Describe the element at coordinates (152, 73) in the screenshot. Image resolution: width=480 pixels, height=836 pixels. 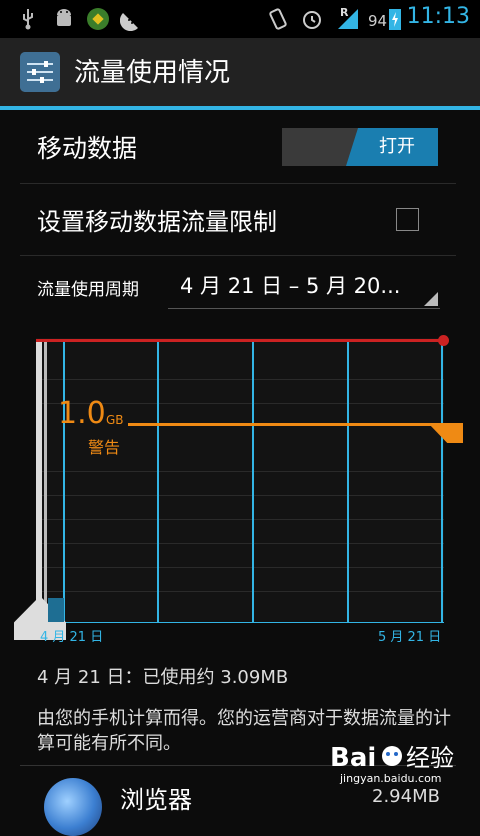
I see `page-title: 流量使用情况` at that location.